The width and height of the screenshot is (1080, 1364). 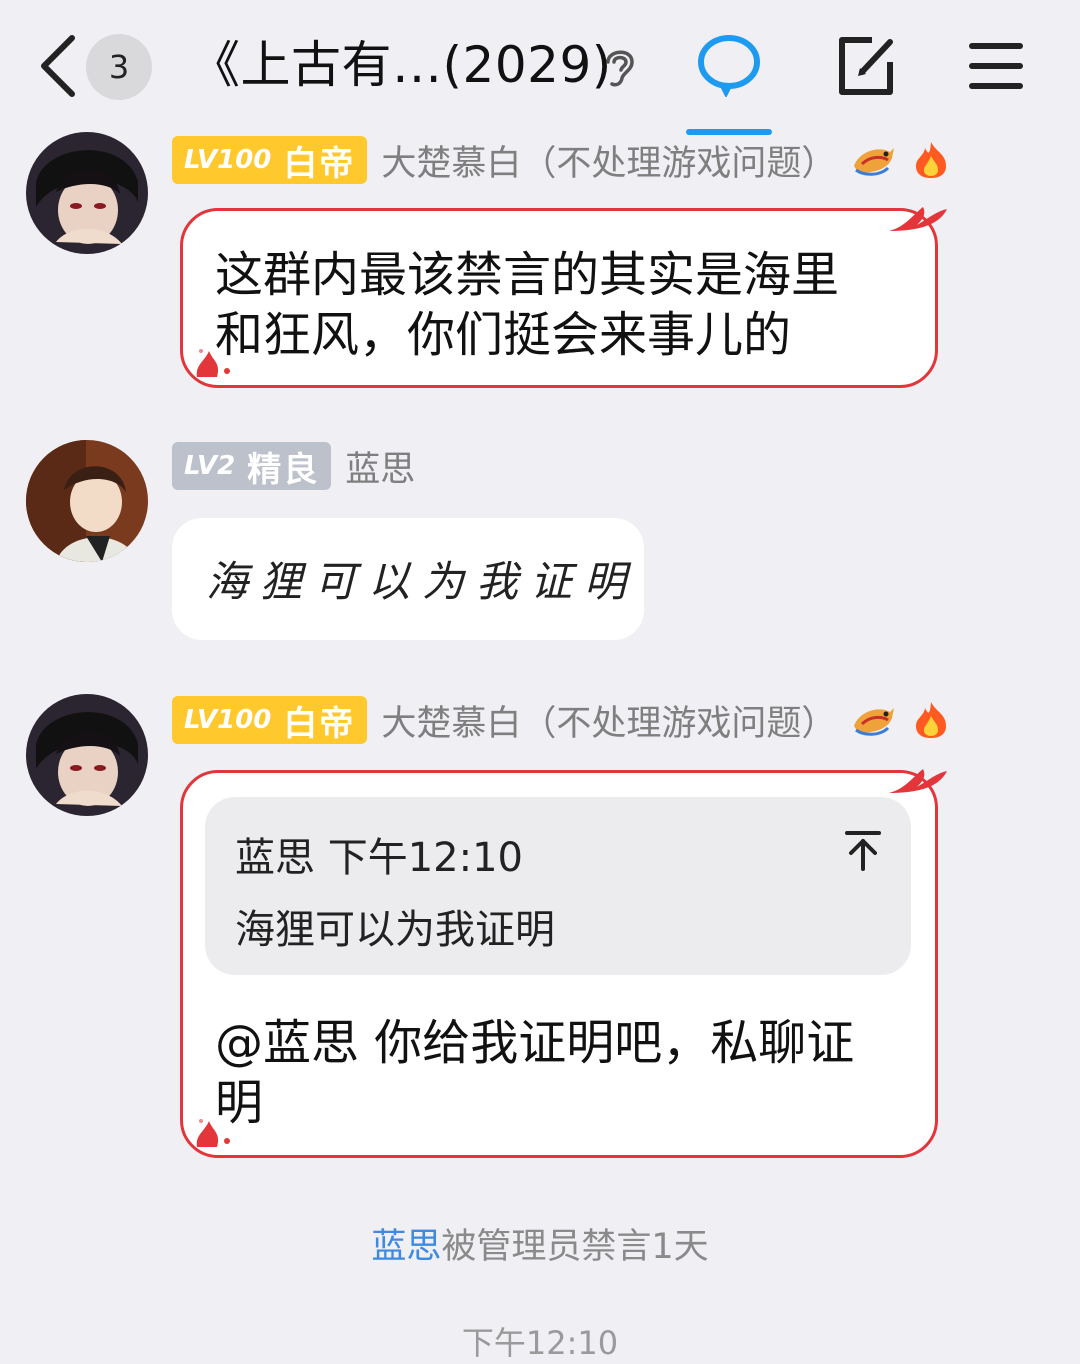 What do you see at coordinates (119, 67) in the screenshot?
I see `unread-count-badge: 3` at bounding box center [119, 67].